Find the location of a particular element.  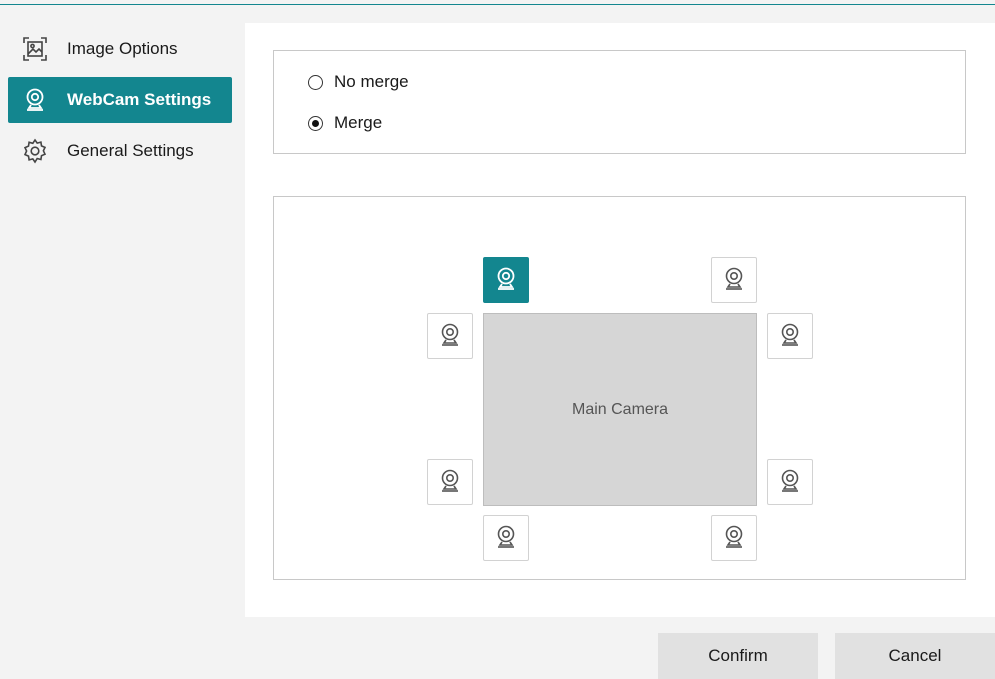

image-options-icon is located at coordinates (35, 49).